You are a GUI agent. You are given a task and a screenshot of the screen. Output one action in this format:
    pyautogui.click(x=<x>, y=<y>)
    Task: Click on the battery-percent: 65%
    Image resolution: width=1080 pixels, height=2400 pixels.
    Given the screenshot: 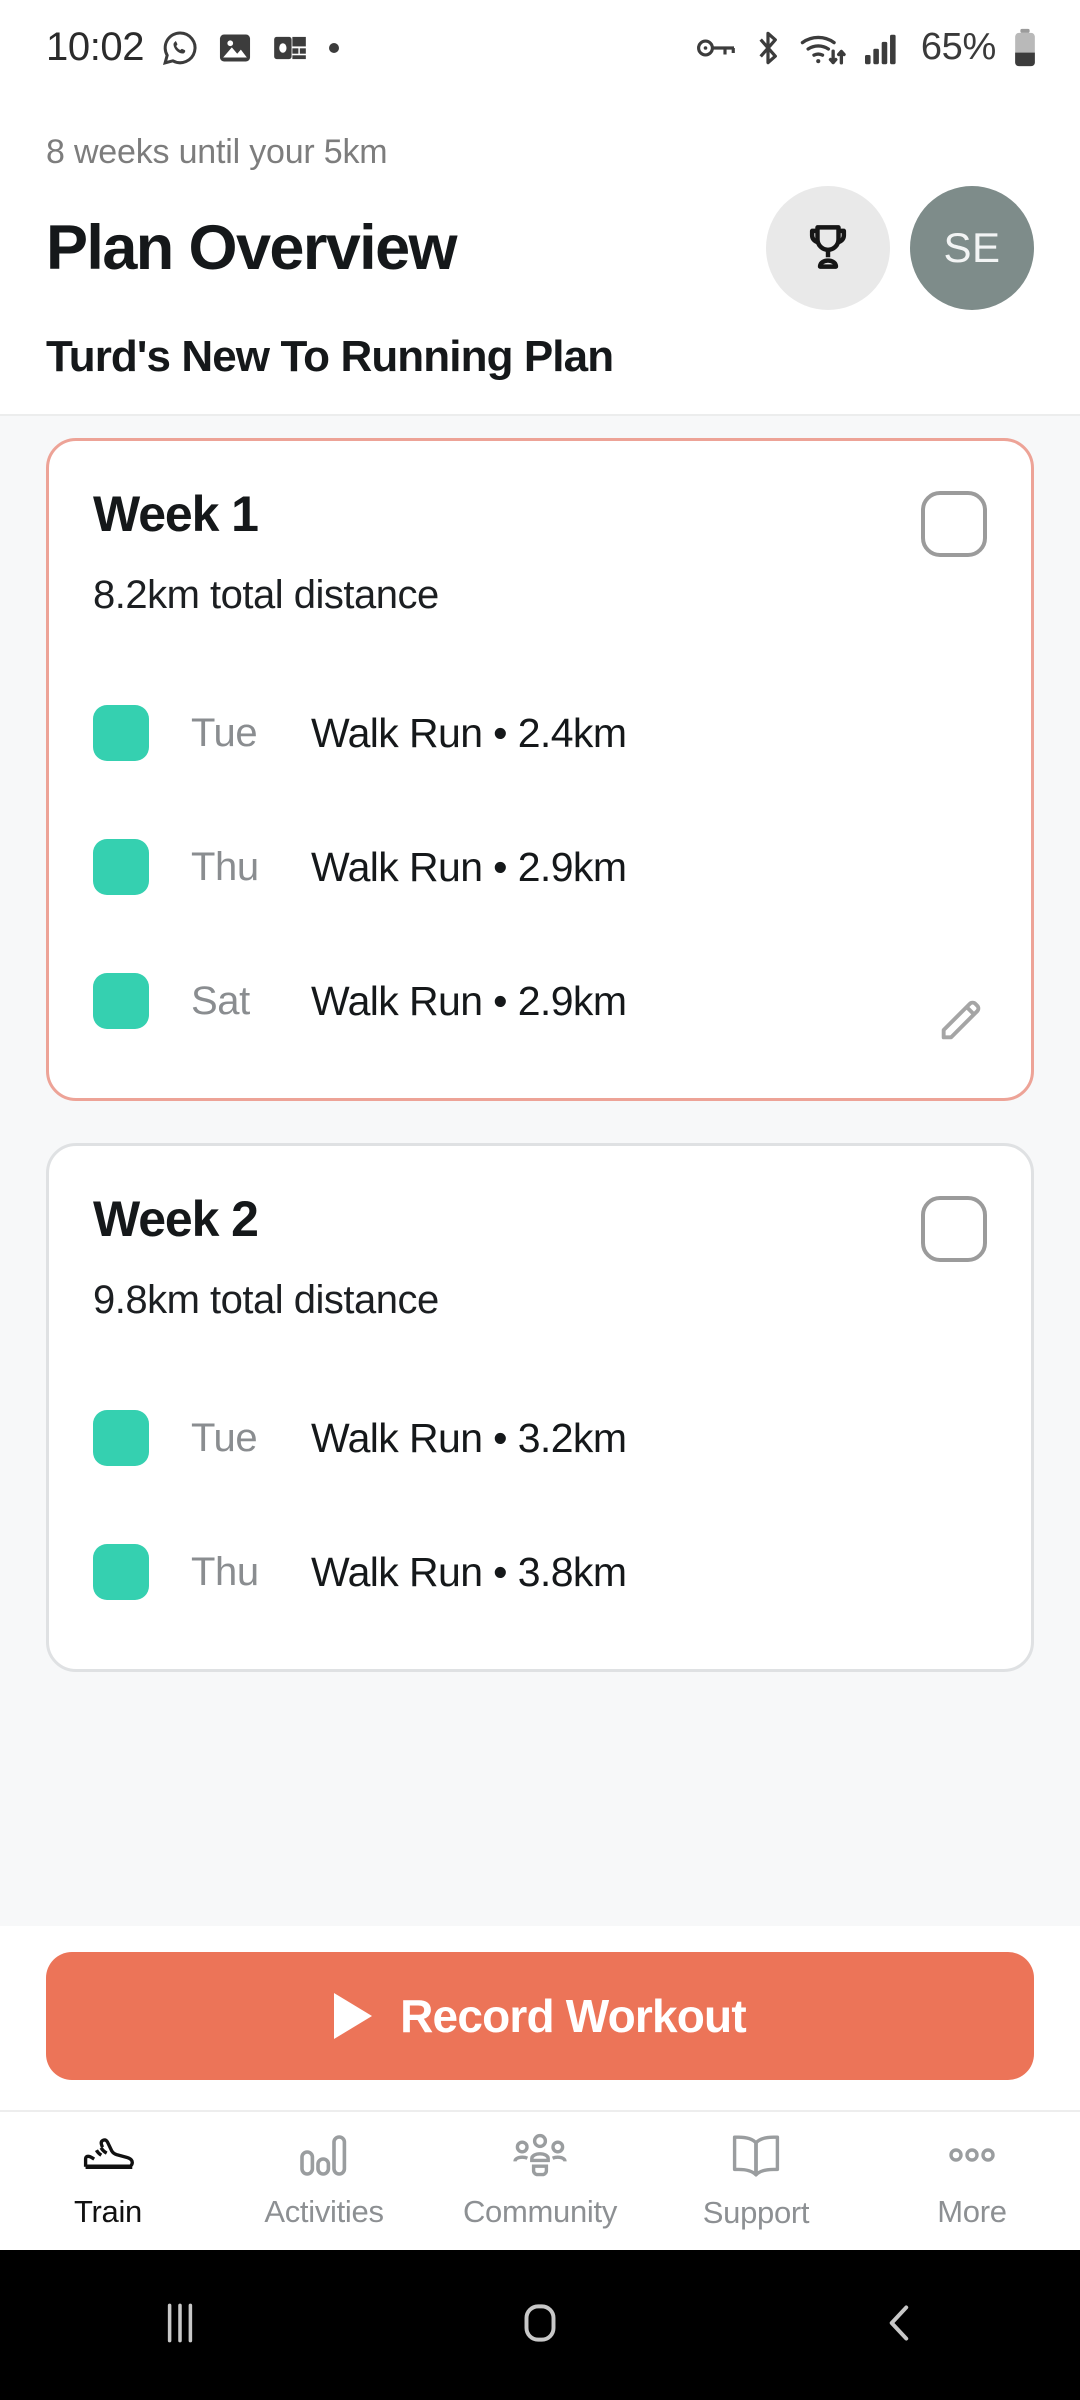 What is the action you would take?
    pyautogui.click(x=958, y=47)
    